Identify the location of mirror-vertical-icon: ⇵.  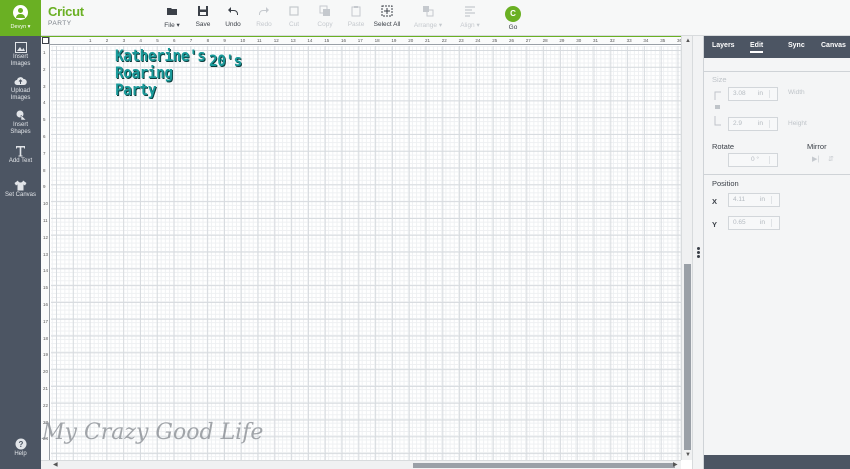
(831, 159).